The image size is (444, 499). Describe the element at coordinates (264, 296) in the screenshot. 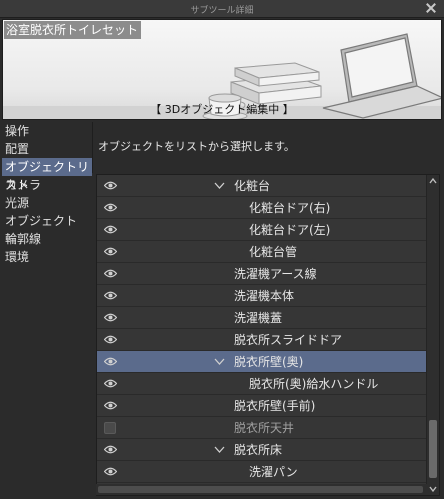

I see `object-name: 洗濯機本体` at that location.